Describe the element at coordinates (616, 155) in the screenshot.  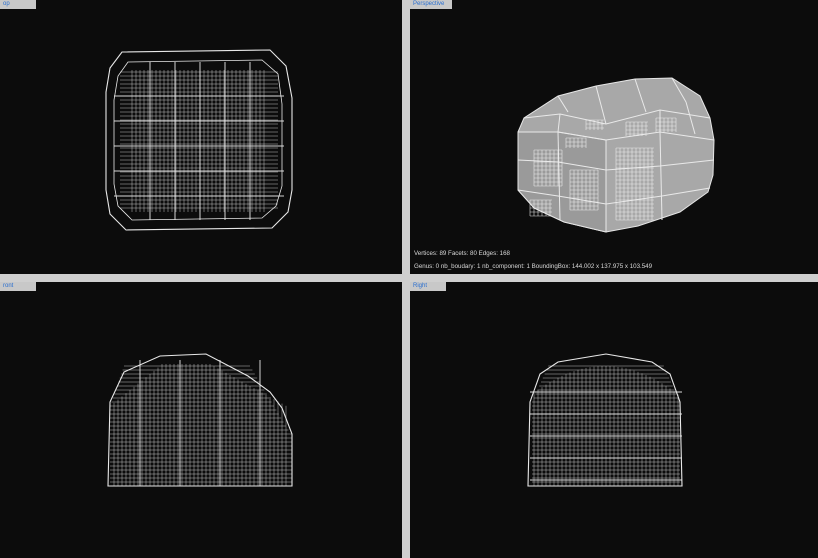
I see `perspective-solid-mesh` at that location.